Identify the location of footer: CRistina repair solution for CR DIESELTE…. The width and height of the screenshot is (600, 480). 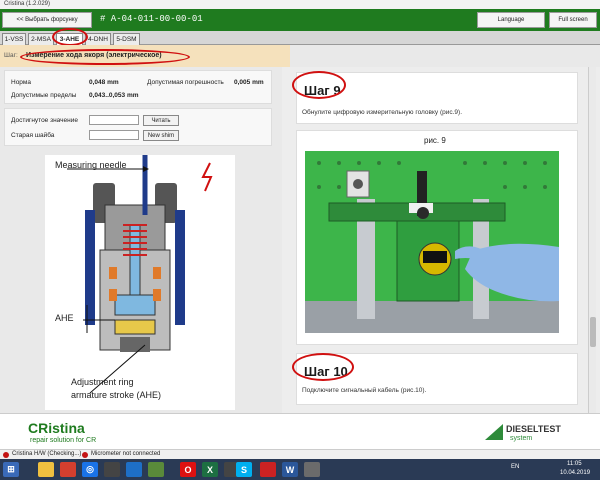
(300, 431).